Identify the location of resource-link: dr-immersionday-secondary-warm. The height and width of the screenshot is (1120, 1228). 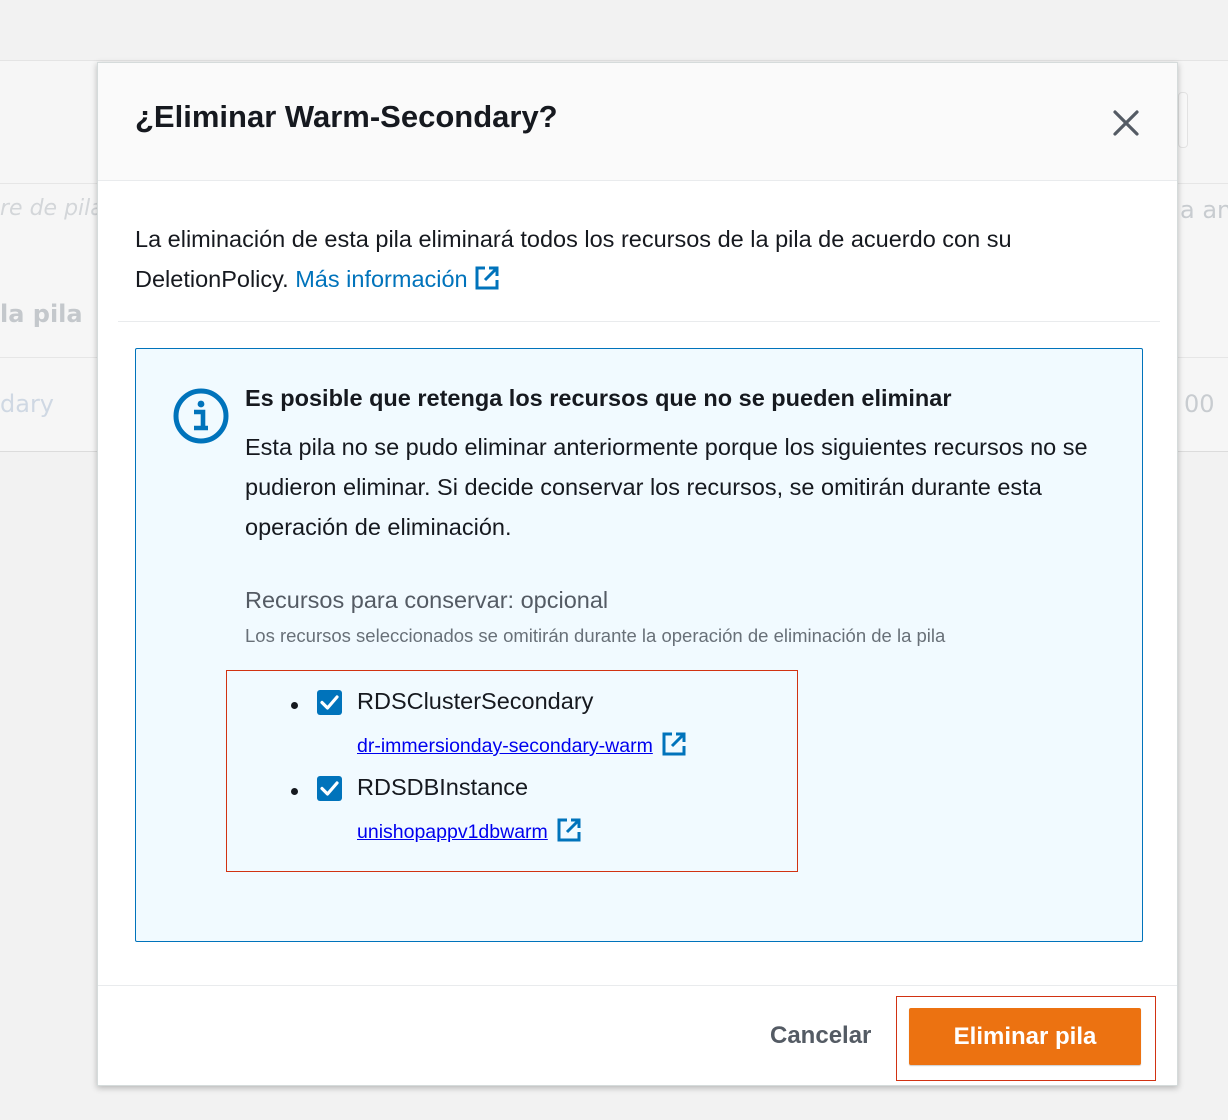
(505, 746).